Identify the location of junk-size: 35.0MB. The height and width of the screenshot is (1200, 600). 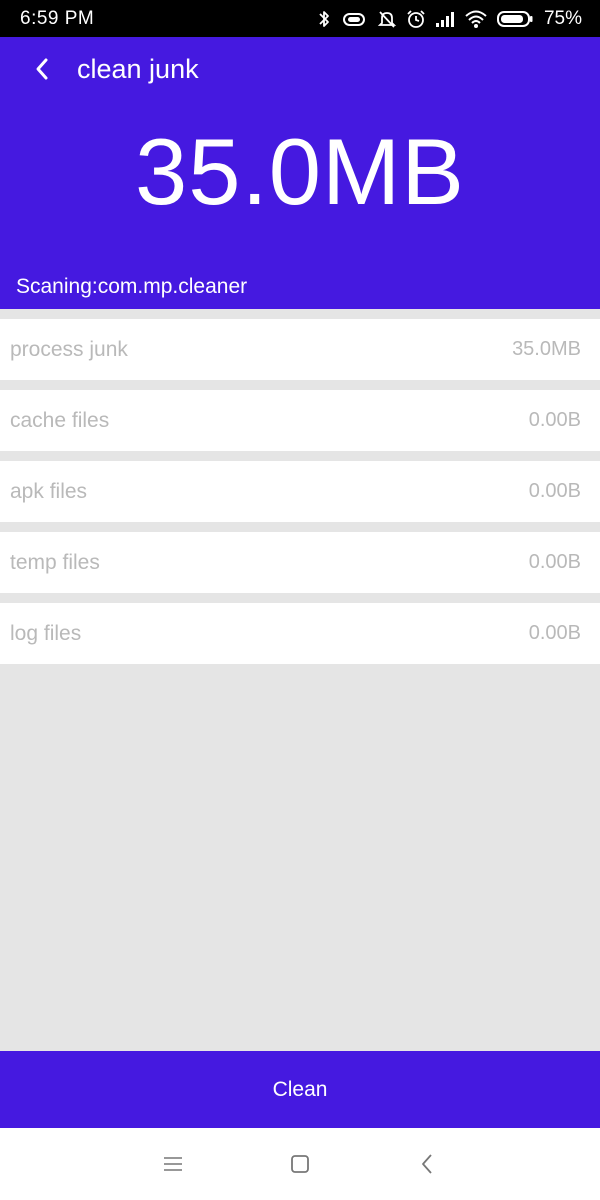
(546, 349).